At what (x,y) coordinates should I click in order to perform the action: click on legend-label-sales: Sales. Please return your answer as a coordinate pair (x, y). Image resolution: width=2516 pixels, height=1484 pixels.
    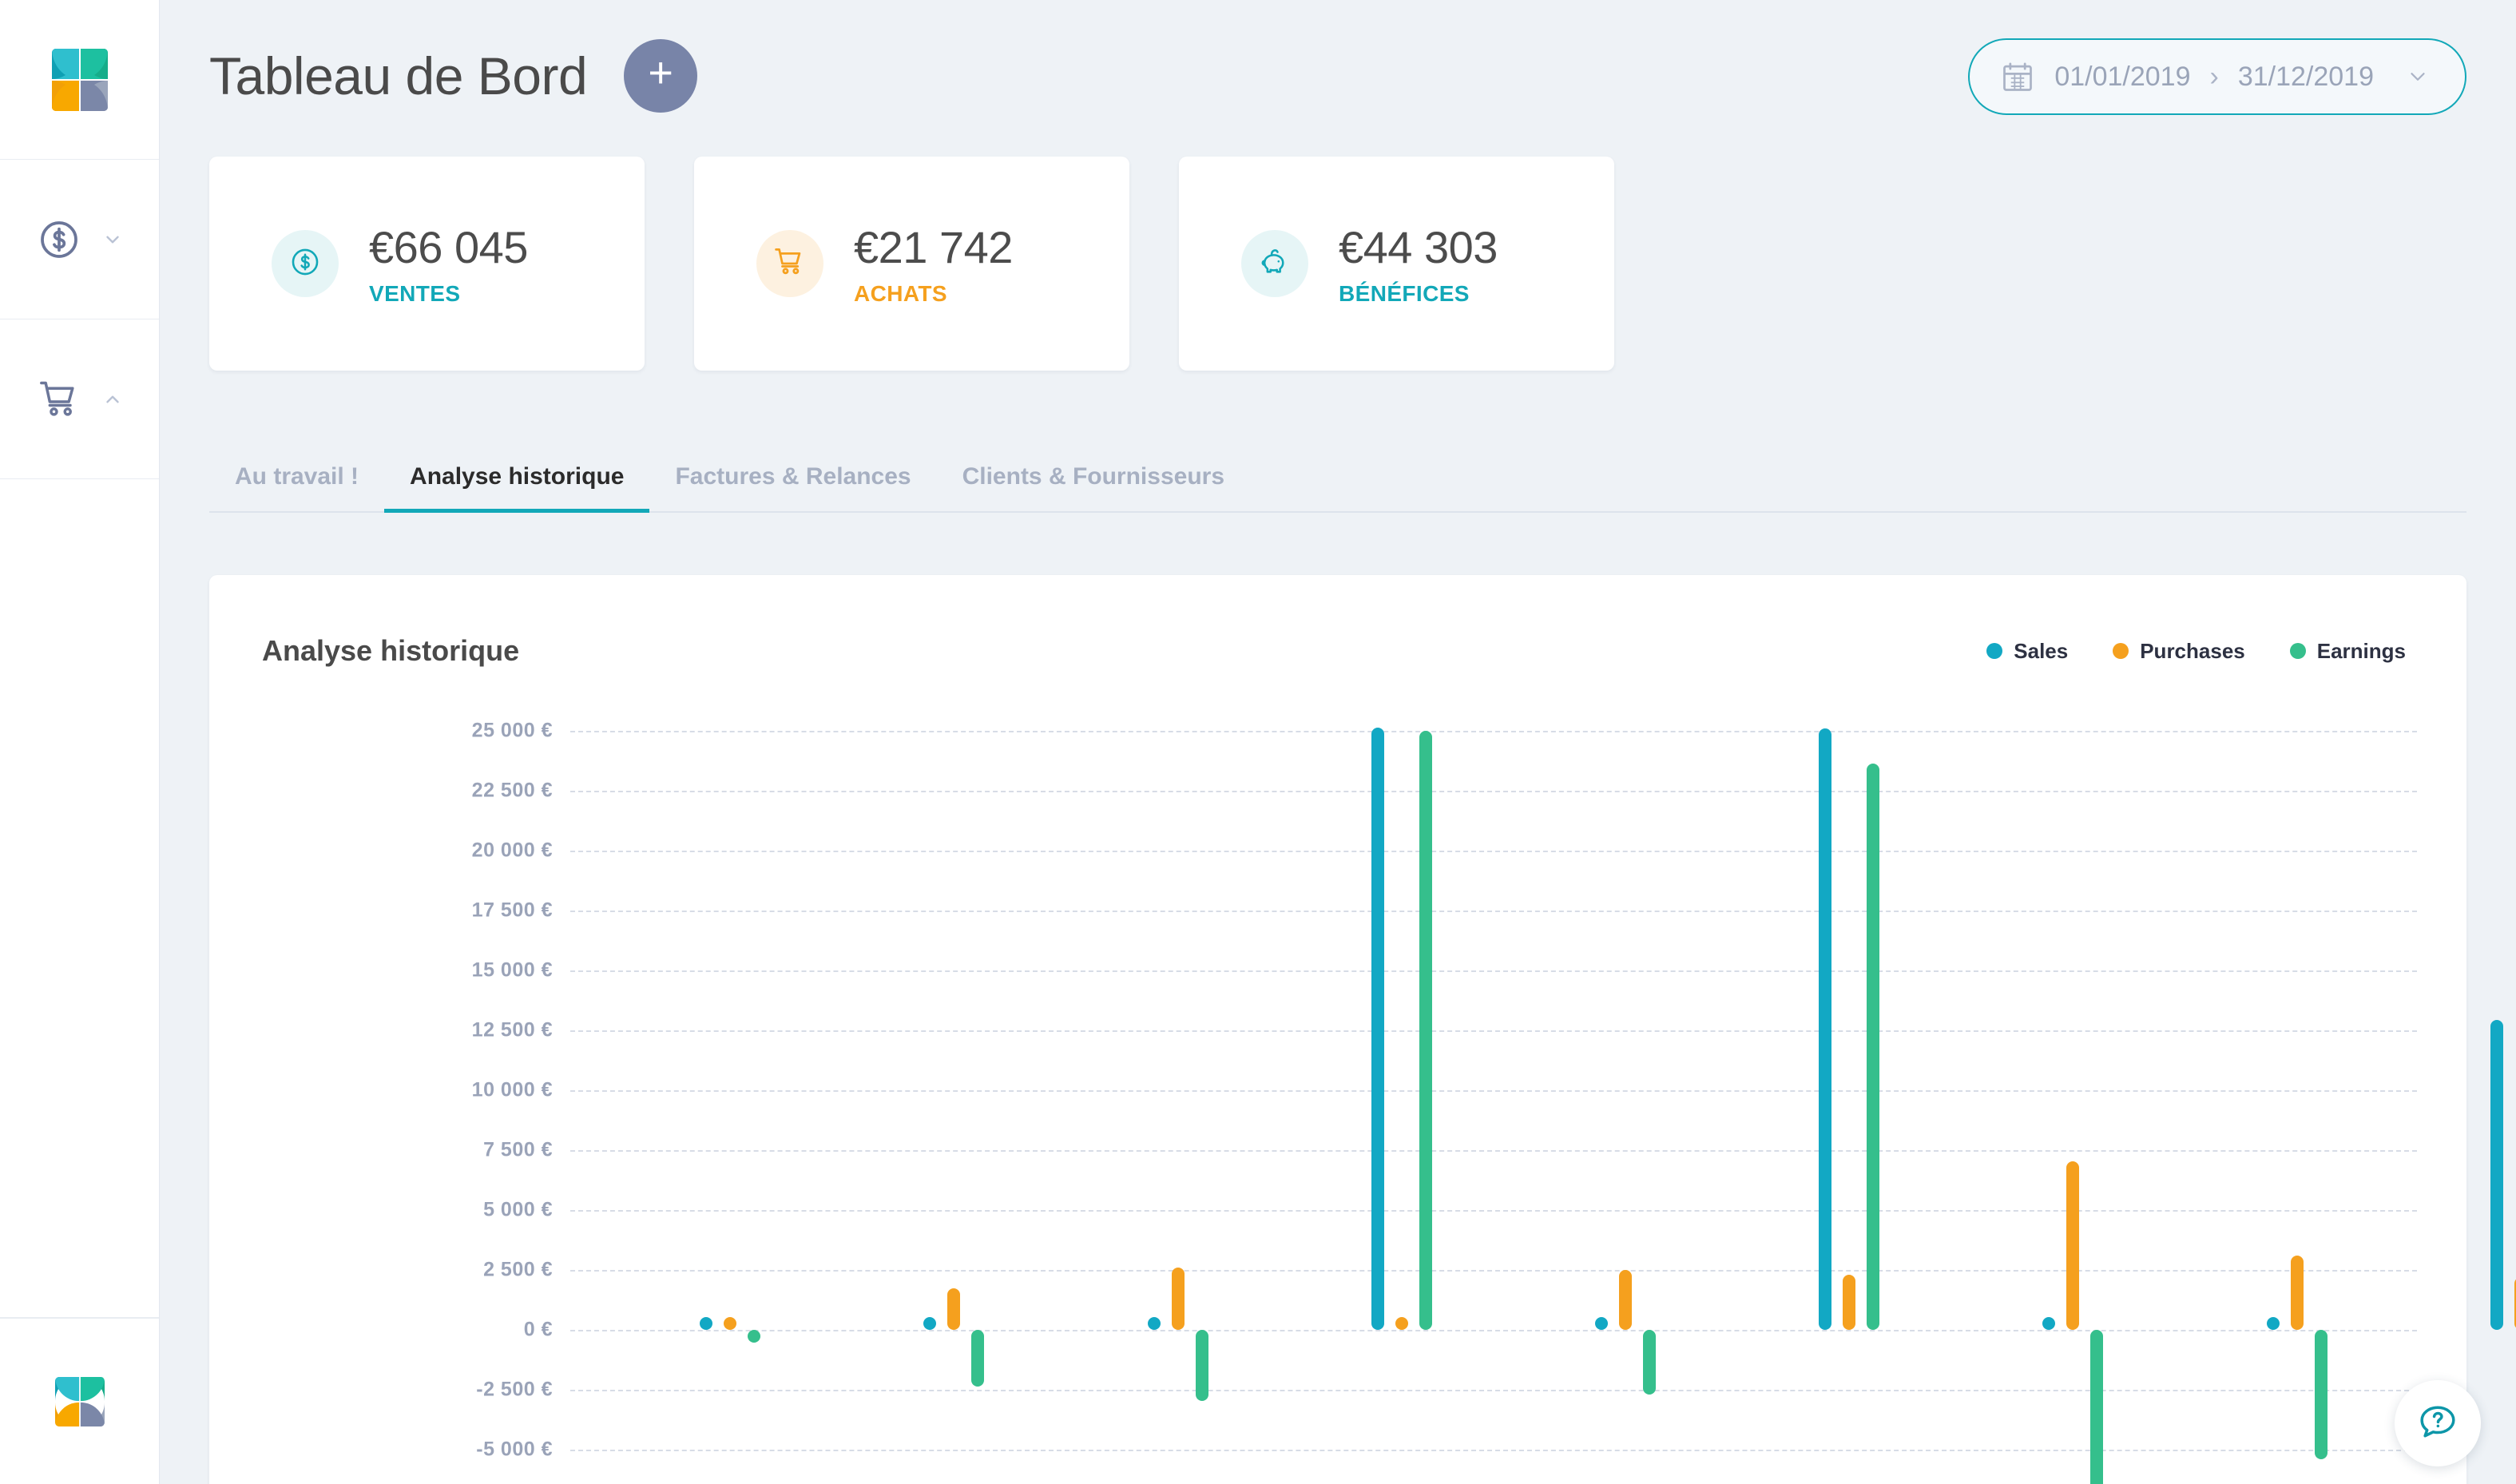
    Looking at the image, I should click on (2041, 650).